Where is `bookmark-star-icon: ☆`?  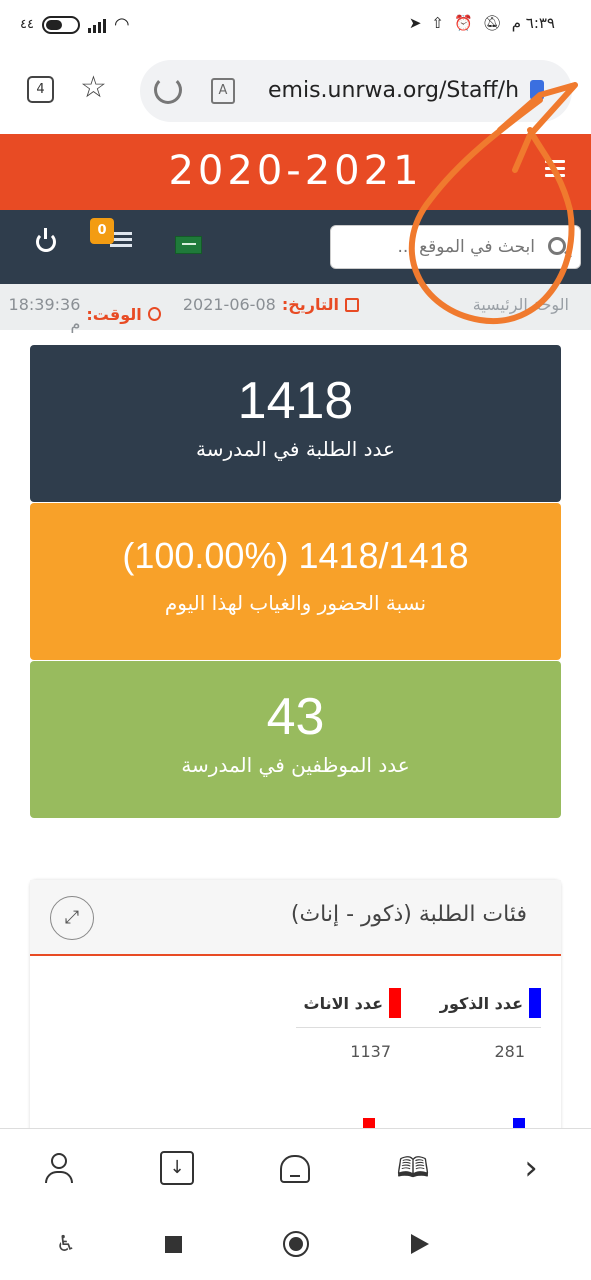 bookmark-star-icon: ☆ is located at coordinates (93, 88).